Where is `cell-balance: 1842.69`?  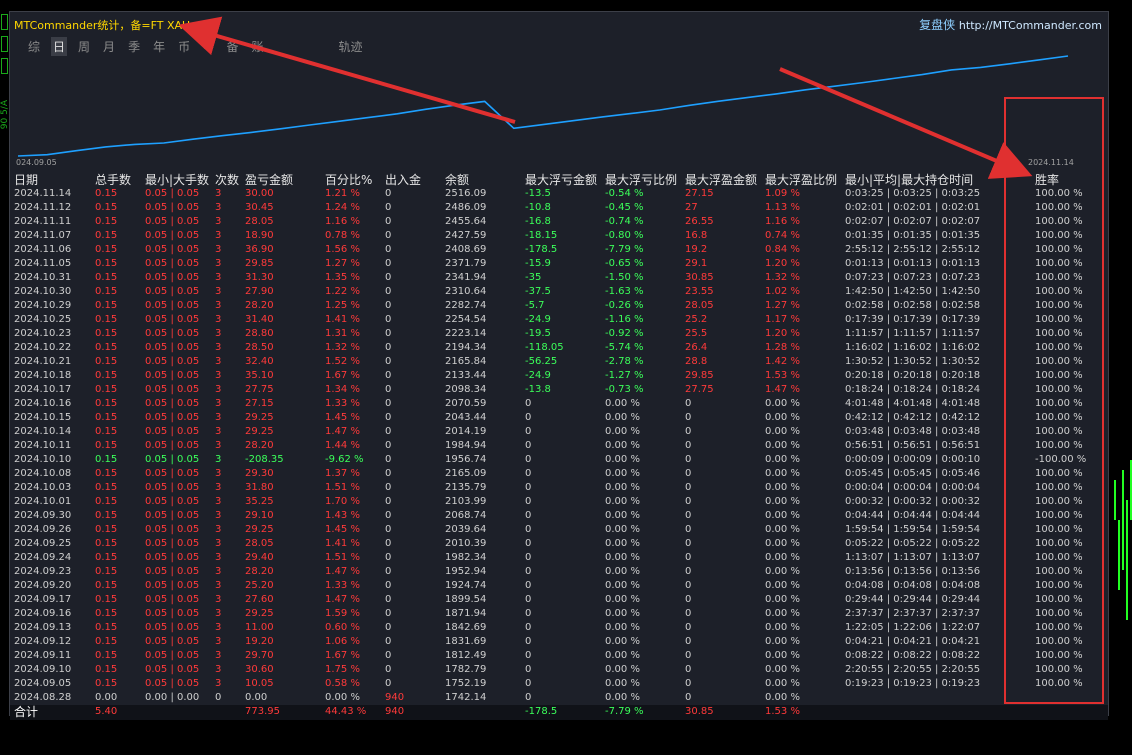 cell-balance: 1842.69 is located at coordinates (466, 627).